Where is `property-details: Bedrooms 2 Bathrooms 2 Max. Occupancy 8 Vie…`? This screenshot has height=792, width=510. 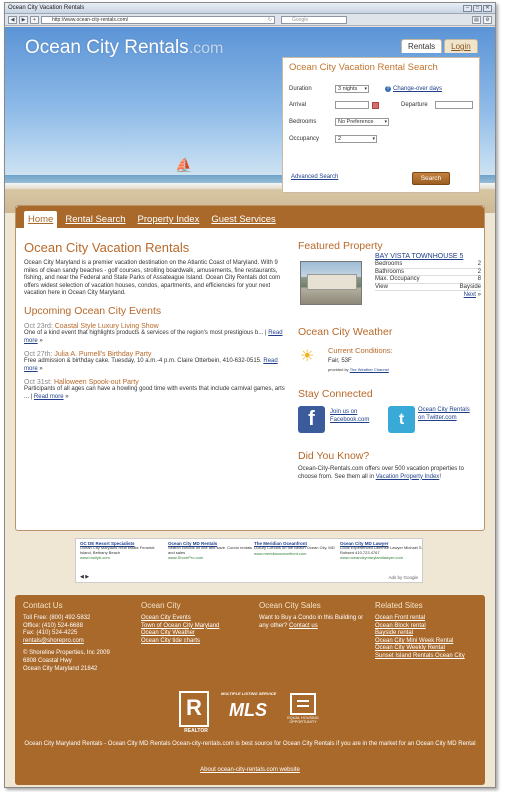 property-details: Bedrooms 2 Bathrooms 2 Max. Occupancy 8 Vie… is located at coordinates (428, 280).